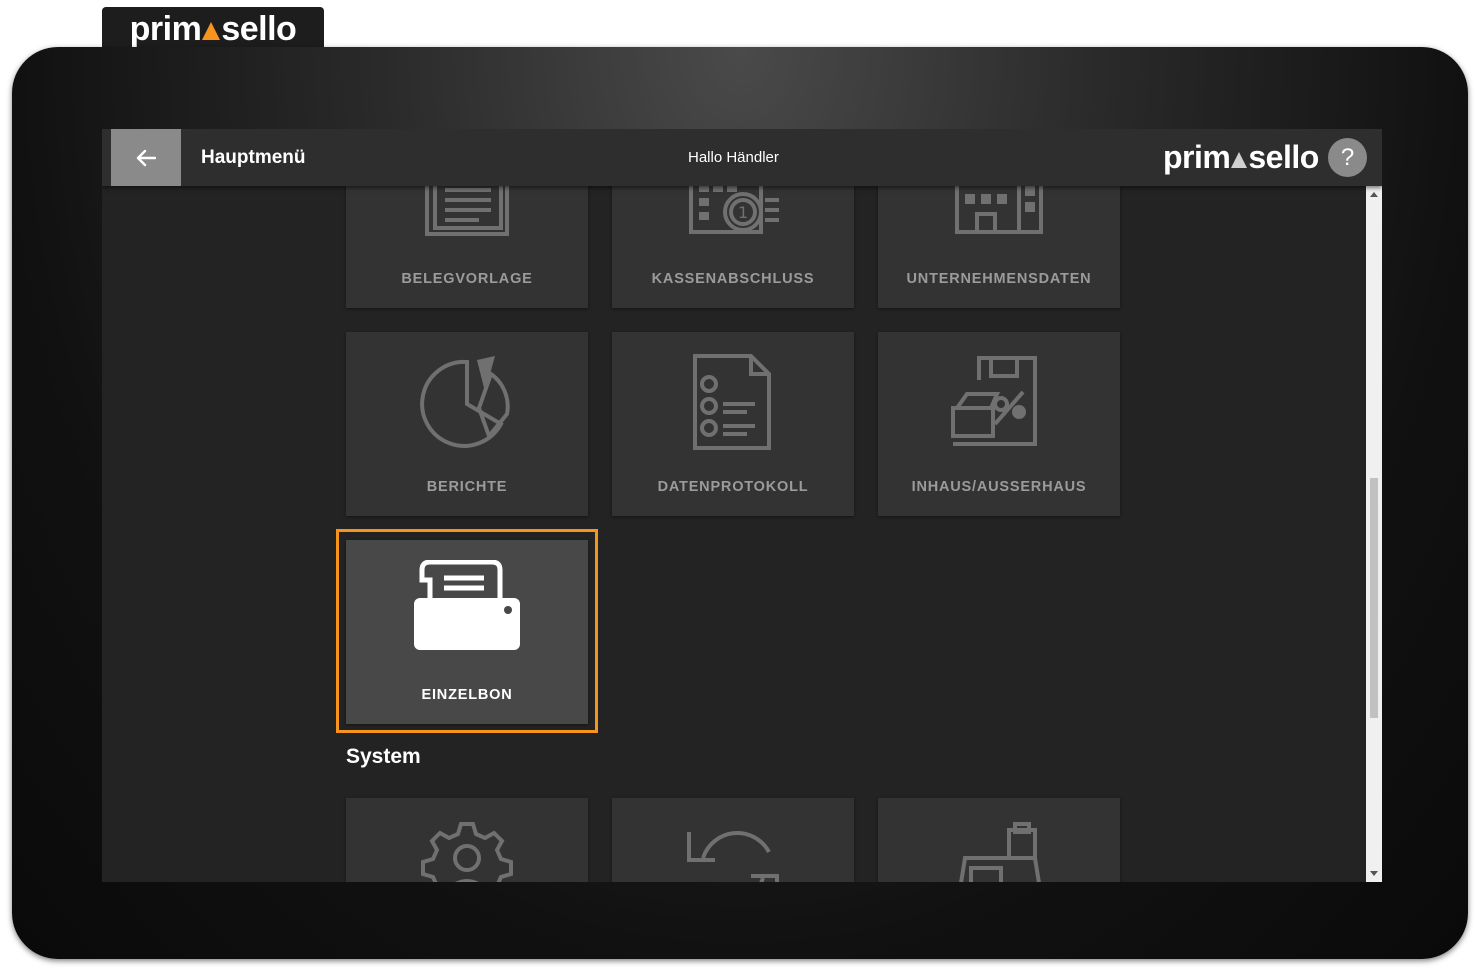  Describe the element at coordinates (259, 28) in the screenshot. I see `brand-word-right: sello` at that location.